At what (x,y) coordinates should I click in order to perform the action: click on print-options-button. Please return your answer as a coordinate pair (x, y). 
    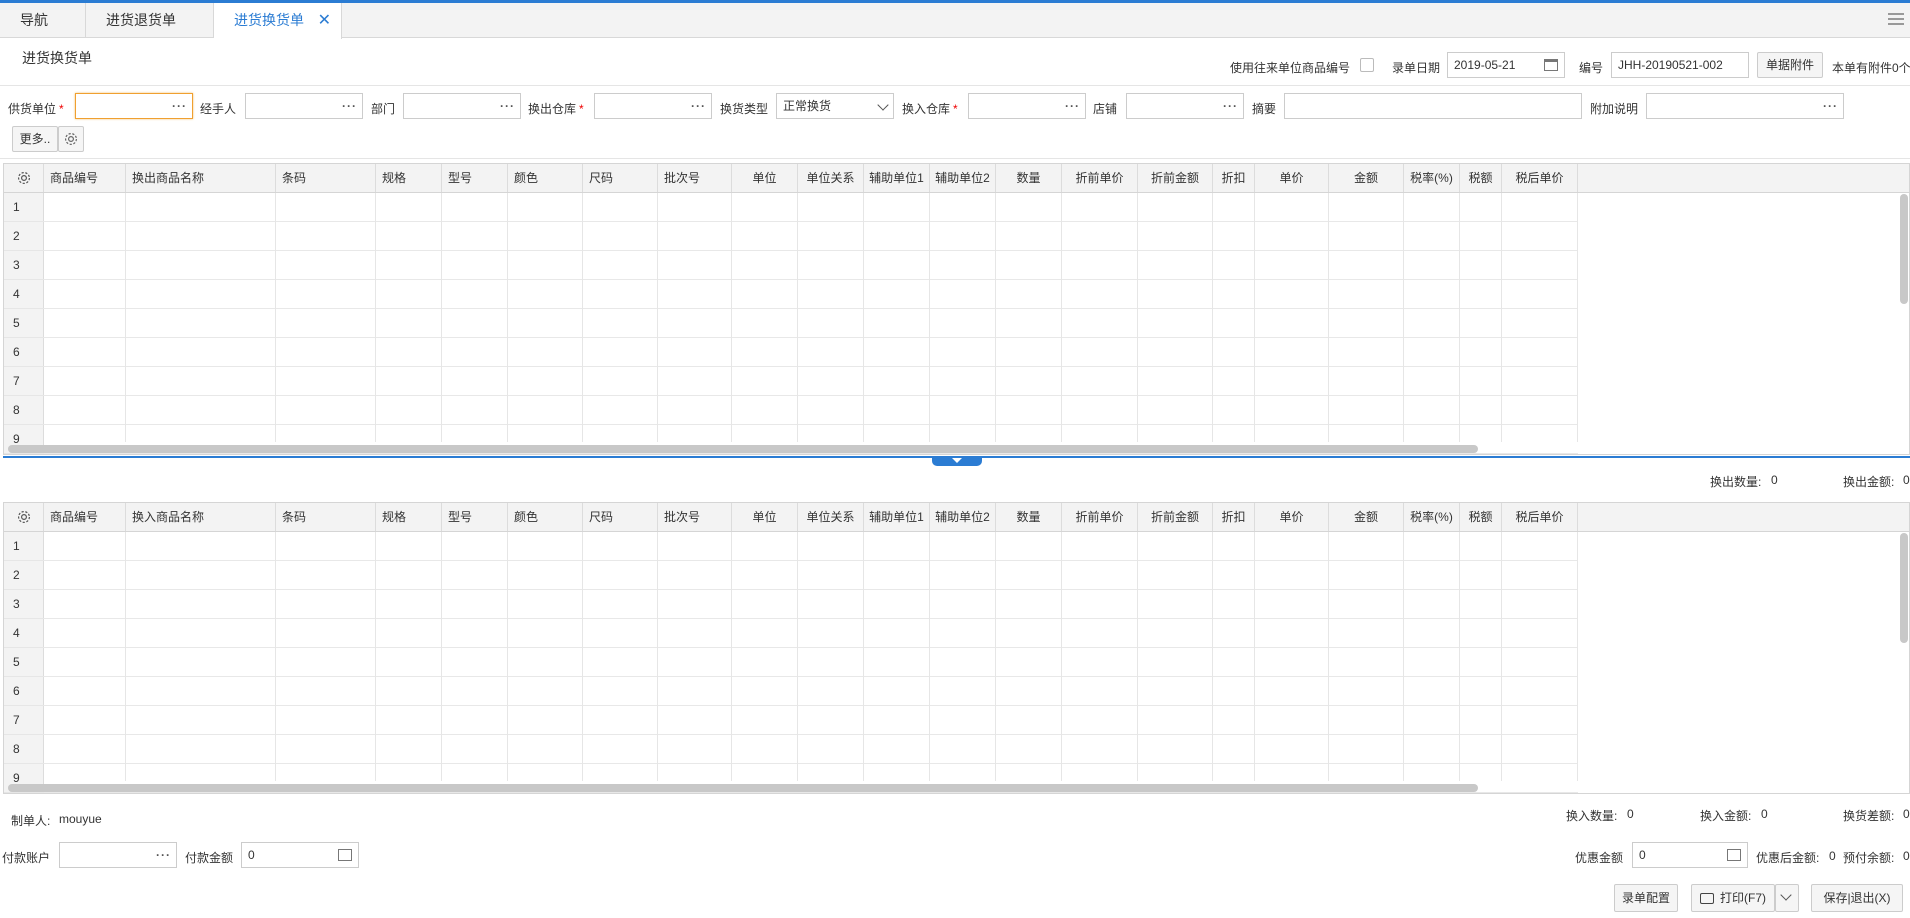
    Looking at the image, I should click on (1787, 898).